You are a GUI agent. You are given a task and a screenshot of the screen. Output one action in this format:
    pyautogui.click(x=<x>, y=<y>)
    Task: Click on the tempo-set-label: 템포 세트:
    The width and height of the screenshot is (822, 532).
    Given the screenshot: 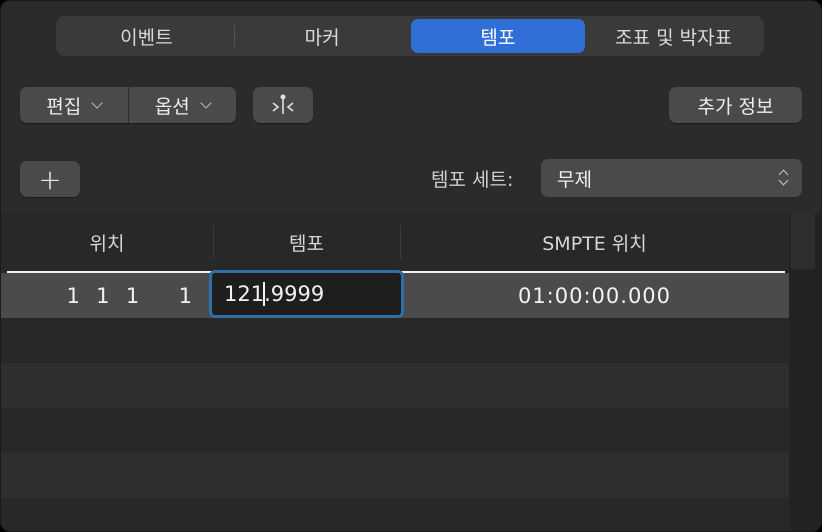 What is the action you would take?
    pyautogui.click(x=472, y=180)
    